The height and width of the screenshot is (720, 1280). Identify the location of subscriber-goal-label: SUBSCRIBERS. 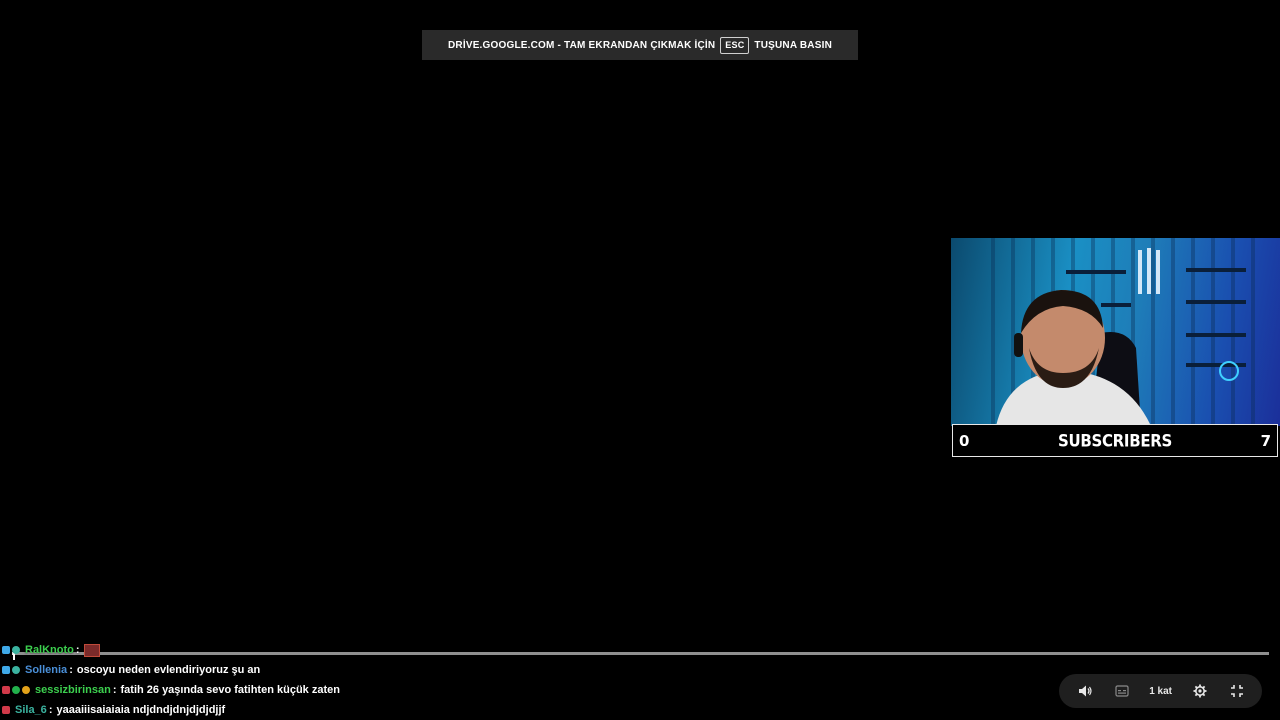
(1115, 440).